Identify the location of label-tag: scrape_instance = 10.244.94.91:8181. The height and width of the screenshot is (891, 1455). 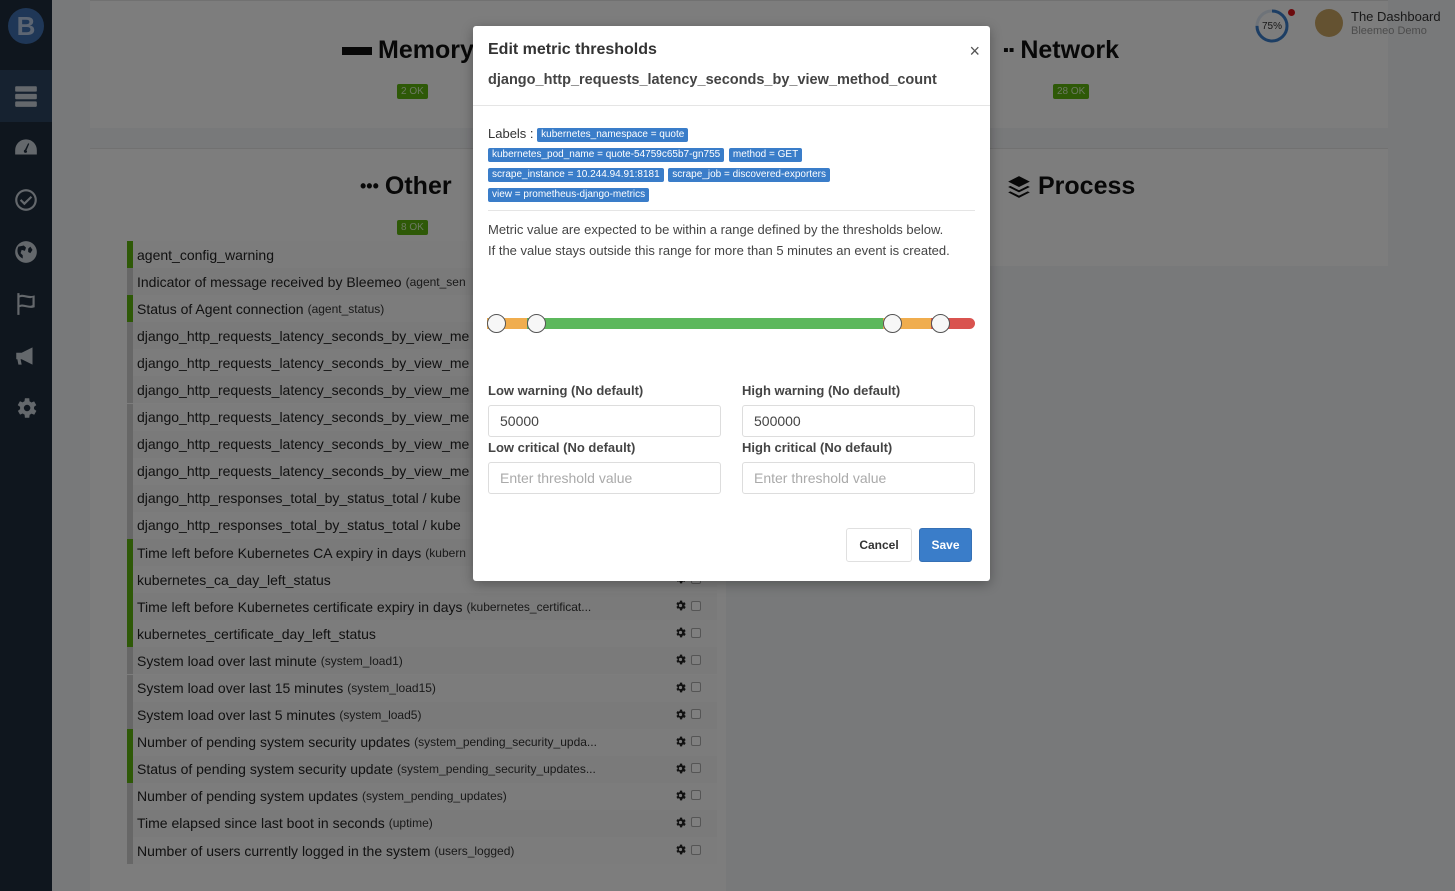
(576, 174).